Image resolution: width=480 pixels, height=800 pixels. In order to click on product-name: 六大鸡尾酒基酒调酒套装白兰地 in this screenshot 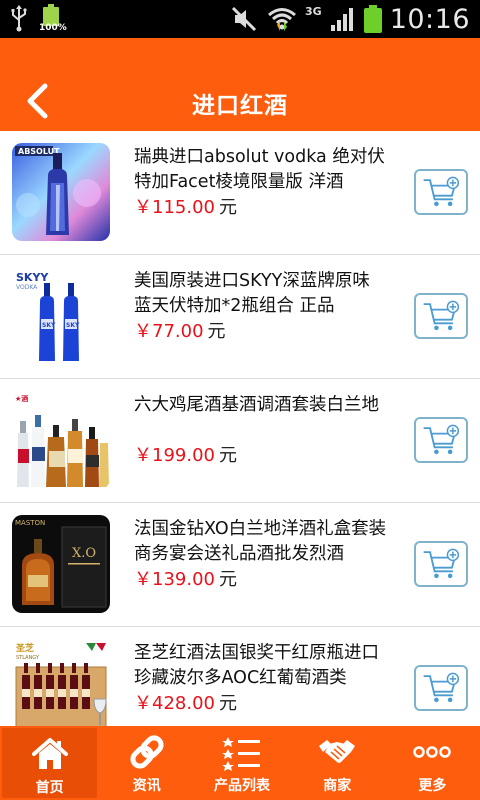, I will do `click(261, 405)`.